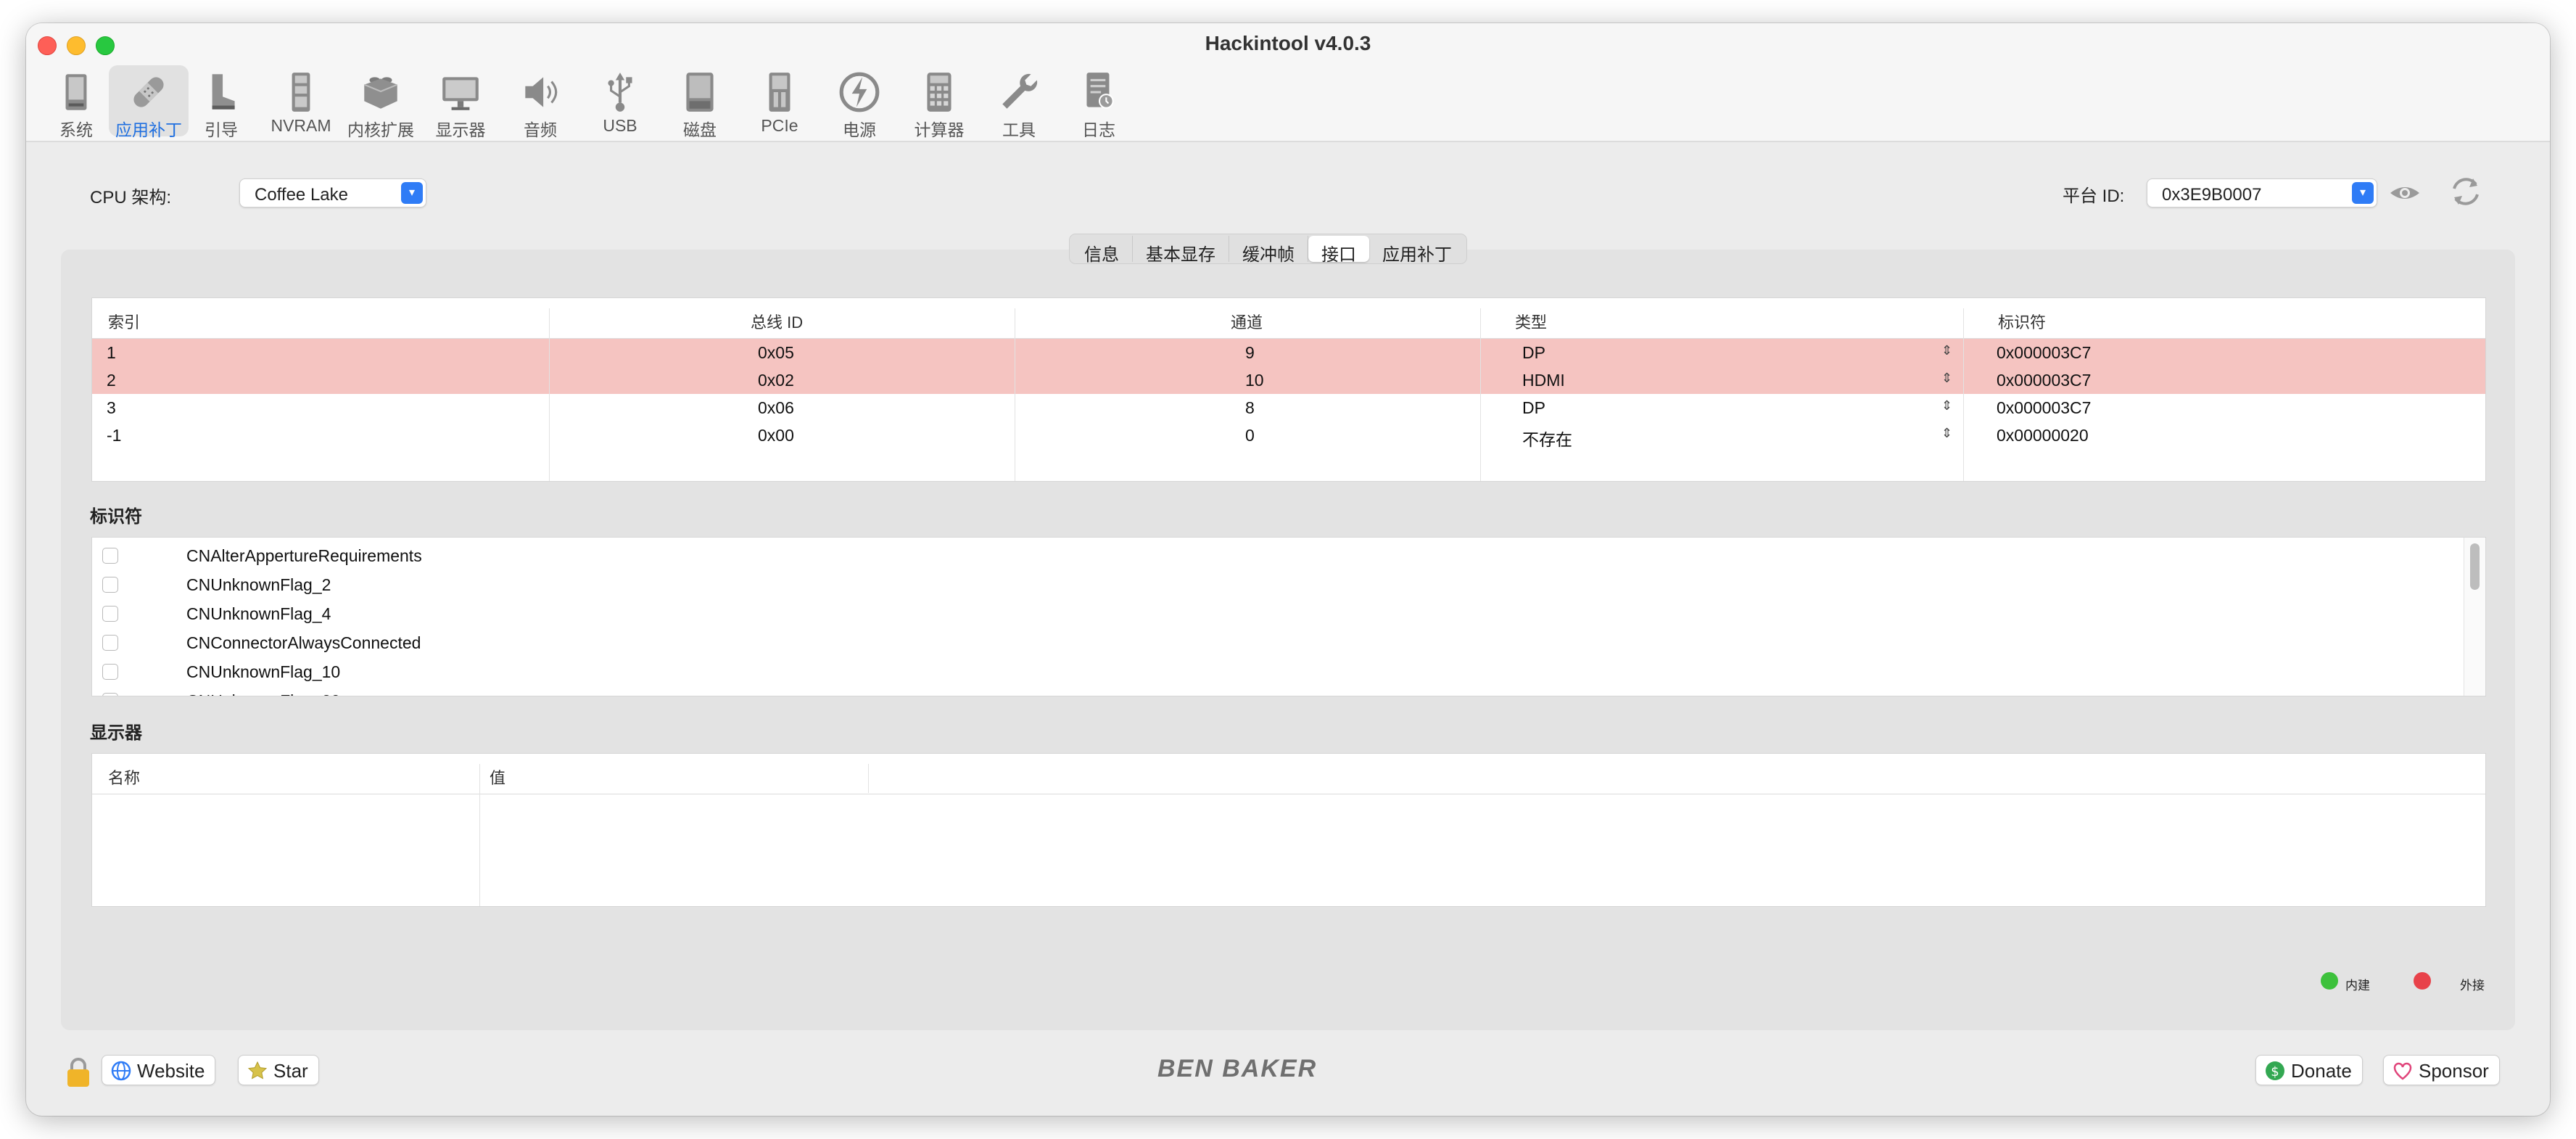 The image size is (2576, 1139). Describe the element at coordinates (124, 321) in the screenshot. I see `column-header-index: 索引` at that location.